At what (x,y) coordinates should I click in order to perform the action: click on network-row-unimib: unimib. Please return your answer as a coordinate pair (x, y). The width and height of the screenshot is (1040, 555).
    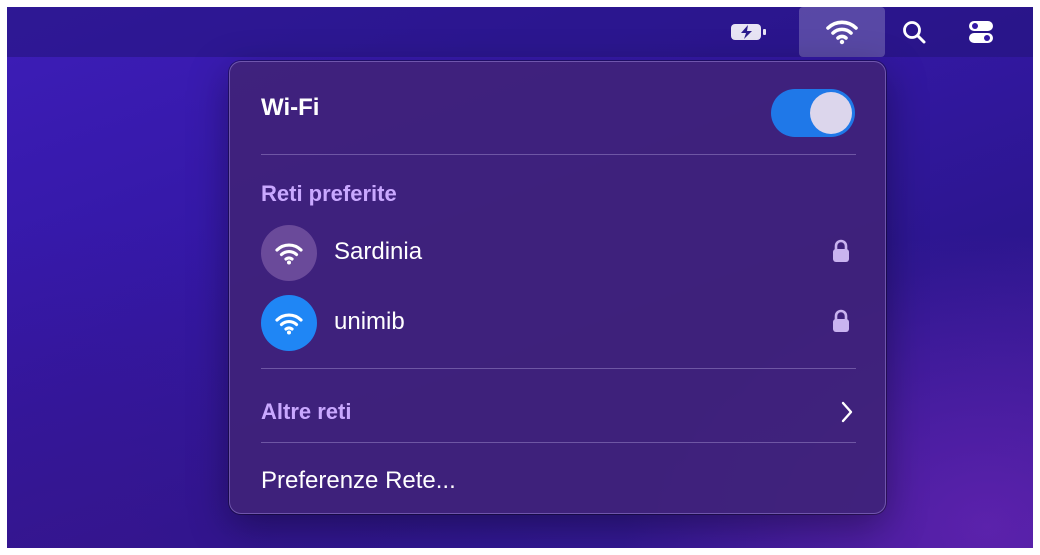
    Looking at the image, I should click on (557, 323).